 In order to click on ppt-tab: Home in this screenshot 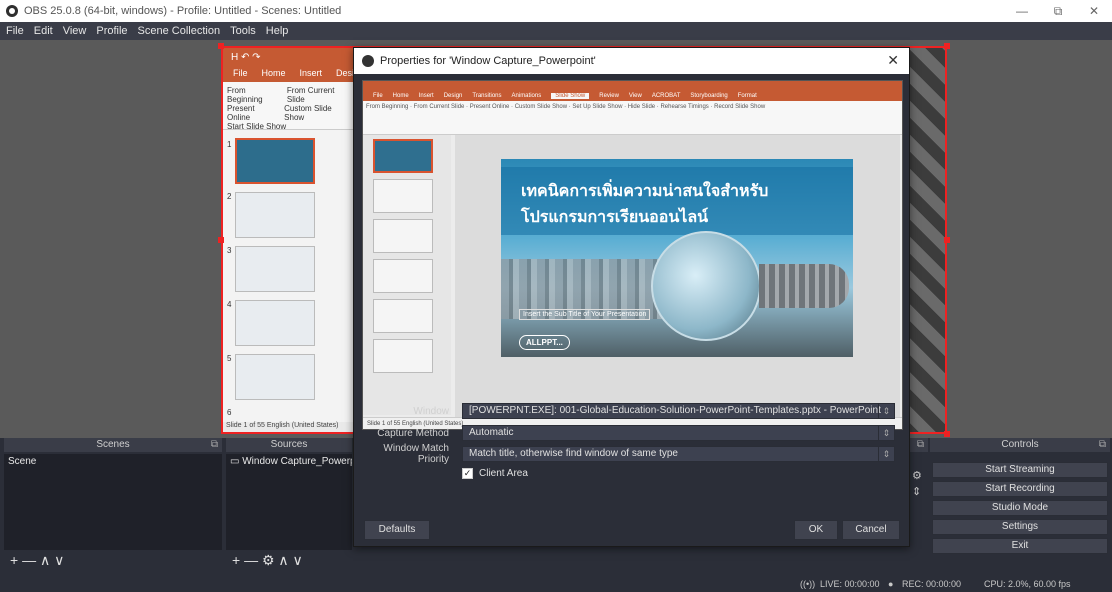, I will do `click(273, 73)`.